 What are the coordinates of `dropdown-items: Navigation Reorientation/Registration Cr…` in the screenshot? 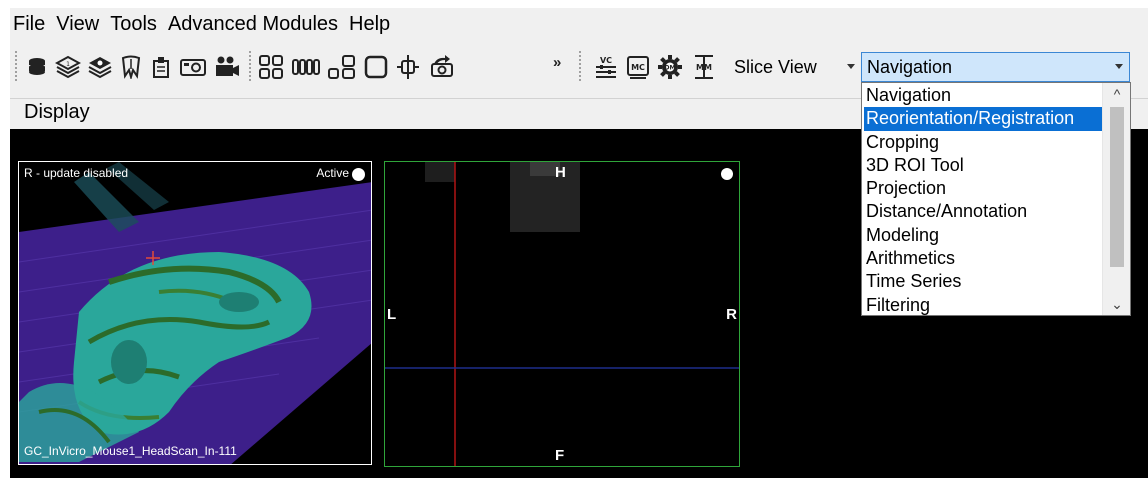 It's located at (982, 200).